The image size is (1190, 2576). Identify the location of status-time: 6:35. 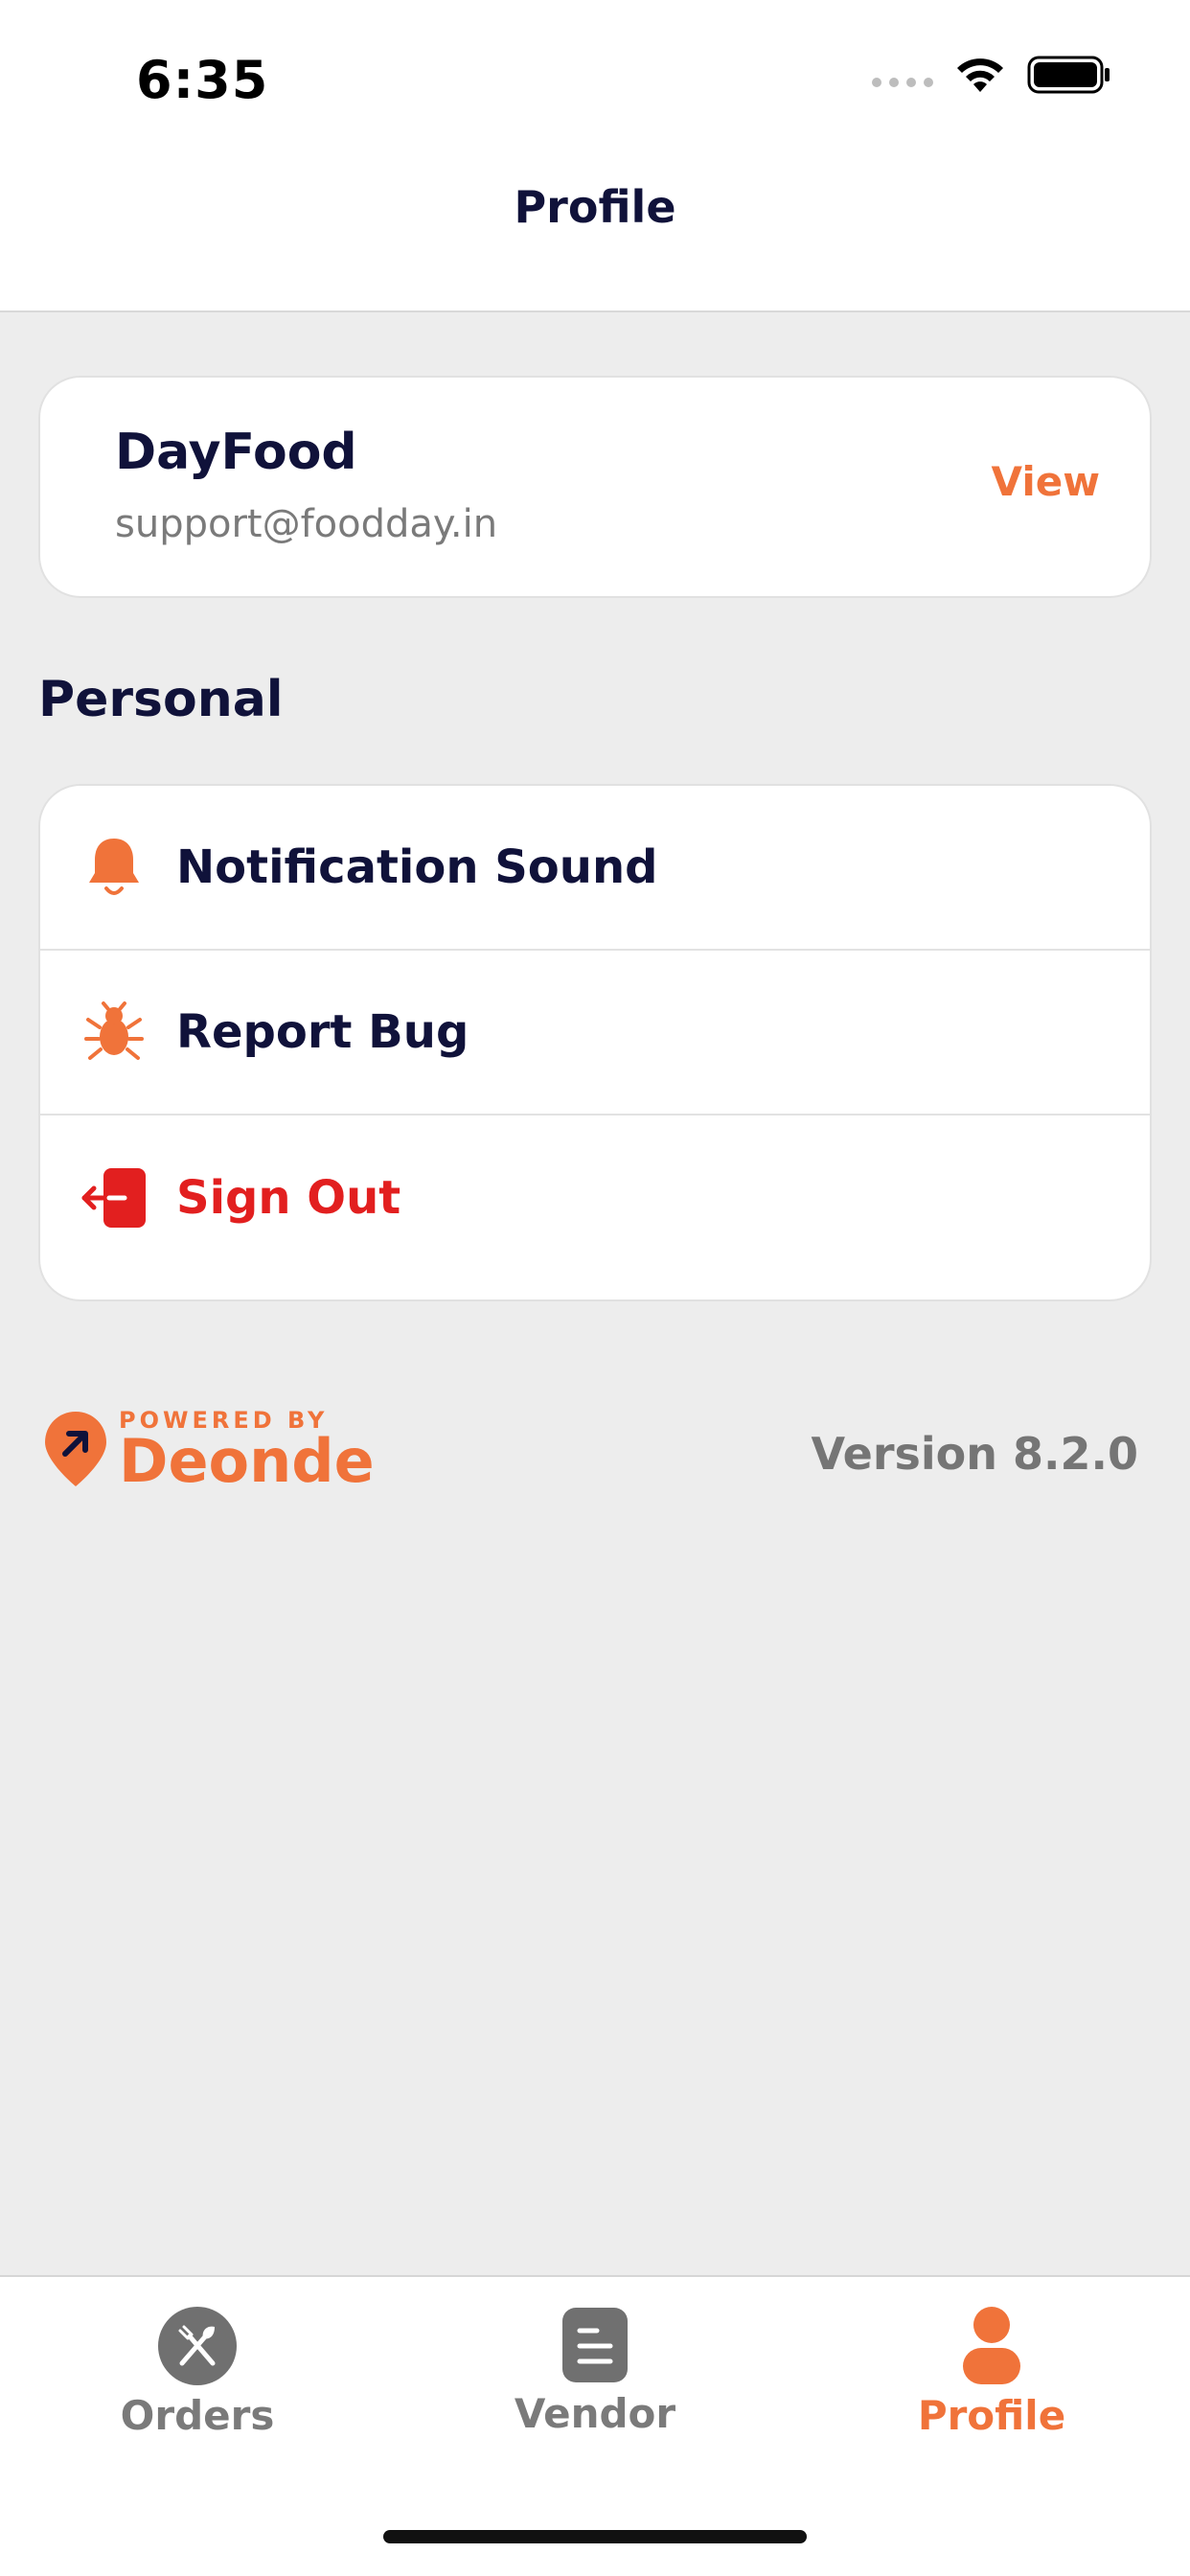
(203, 80).